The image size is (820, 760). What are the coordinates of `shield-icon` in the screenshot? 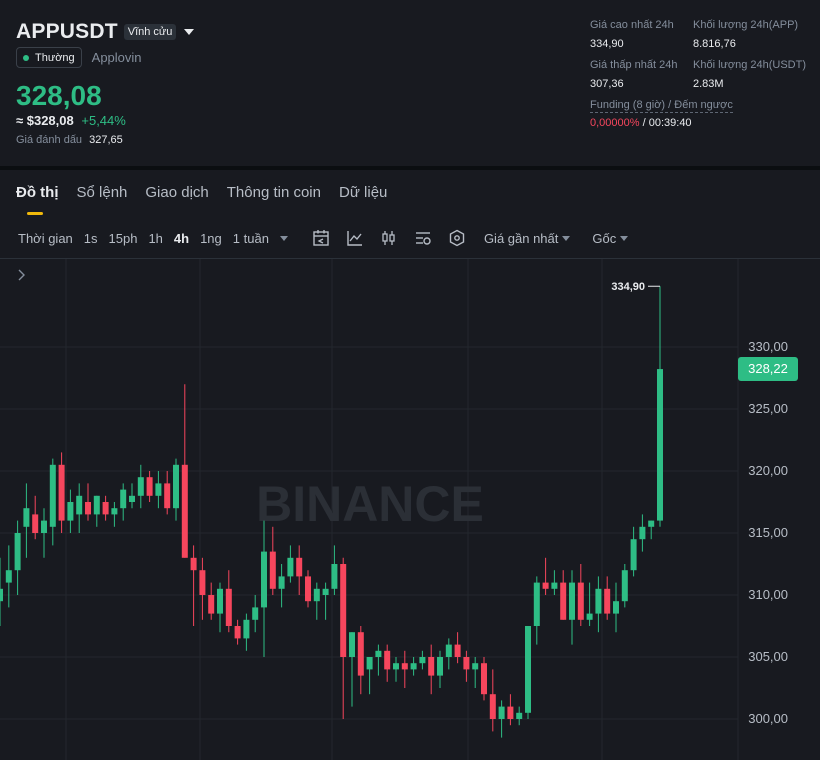 It's located at (457, 238).